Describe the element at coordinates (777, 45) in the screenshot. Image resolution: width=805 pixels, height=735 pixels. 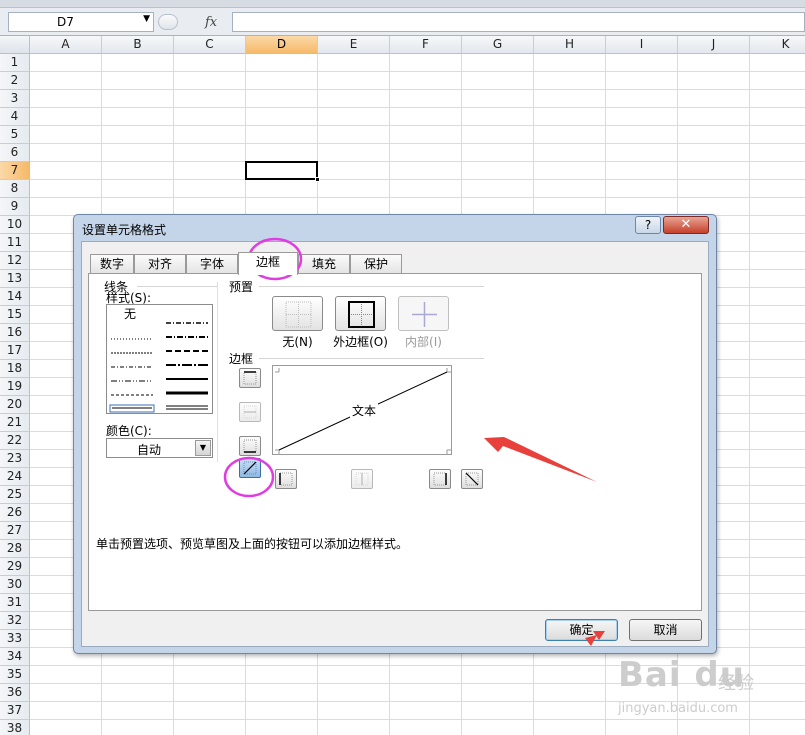
I see `column-header-k: K` at that location.